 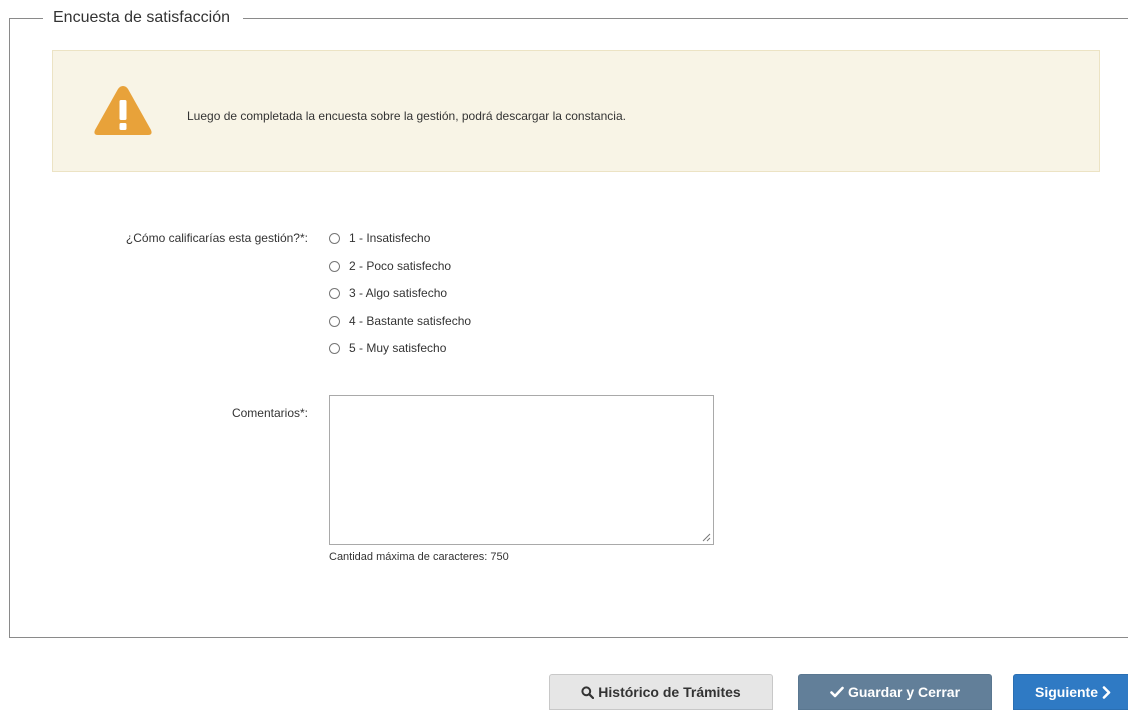 I want to click on next-button: Siguiente, so click(x=1070, y=692).